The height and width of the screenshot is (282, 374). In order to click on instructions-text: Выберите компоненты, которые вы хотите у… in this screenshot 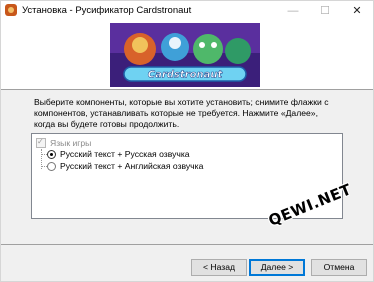, I will do `click(181, 113)`.